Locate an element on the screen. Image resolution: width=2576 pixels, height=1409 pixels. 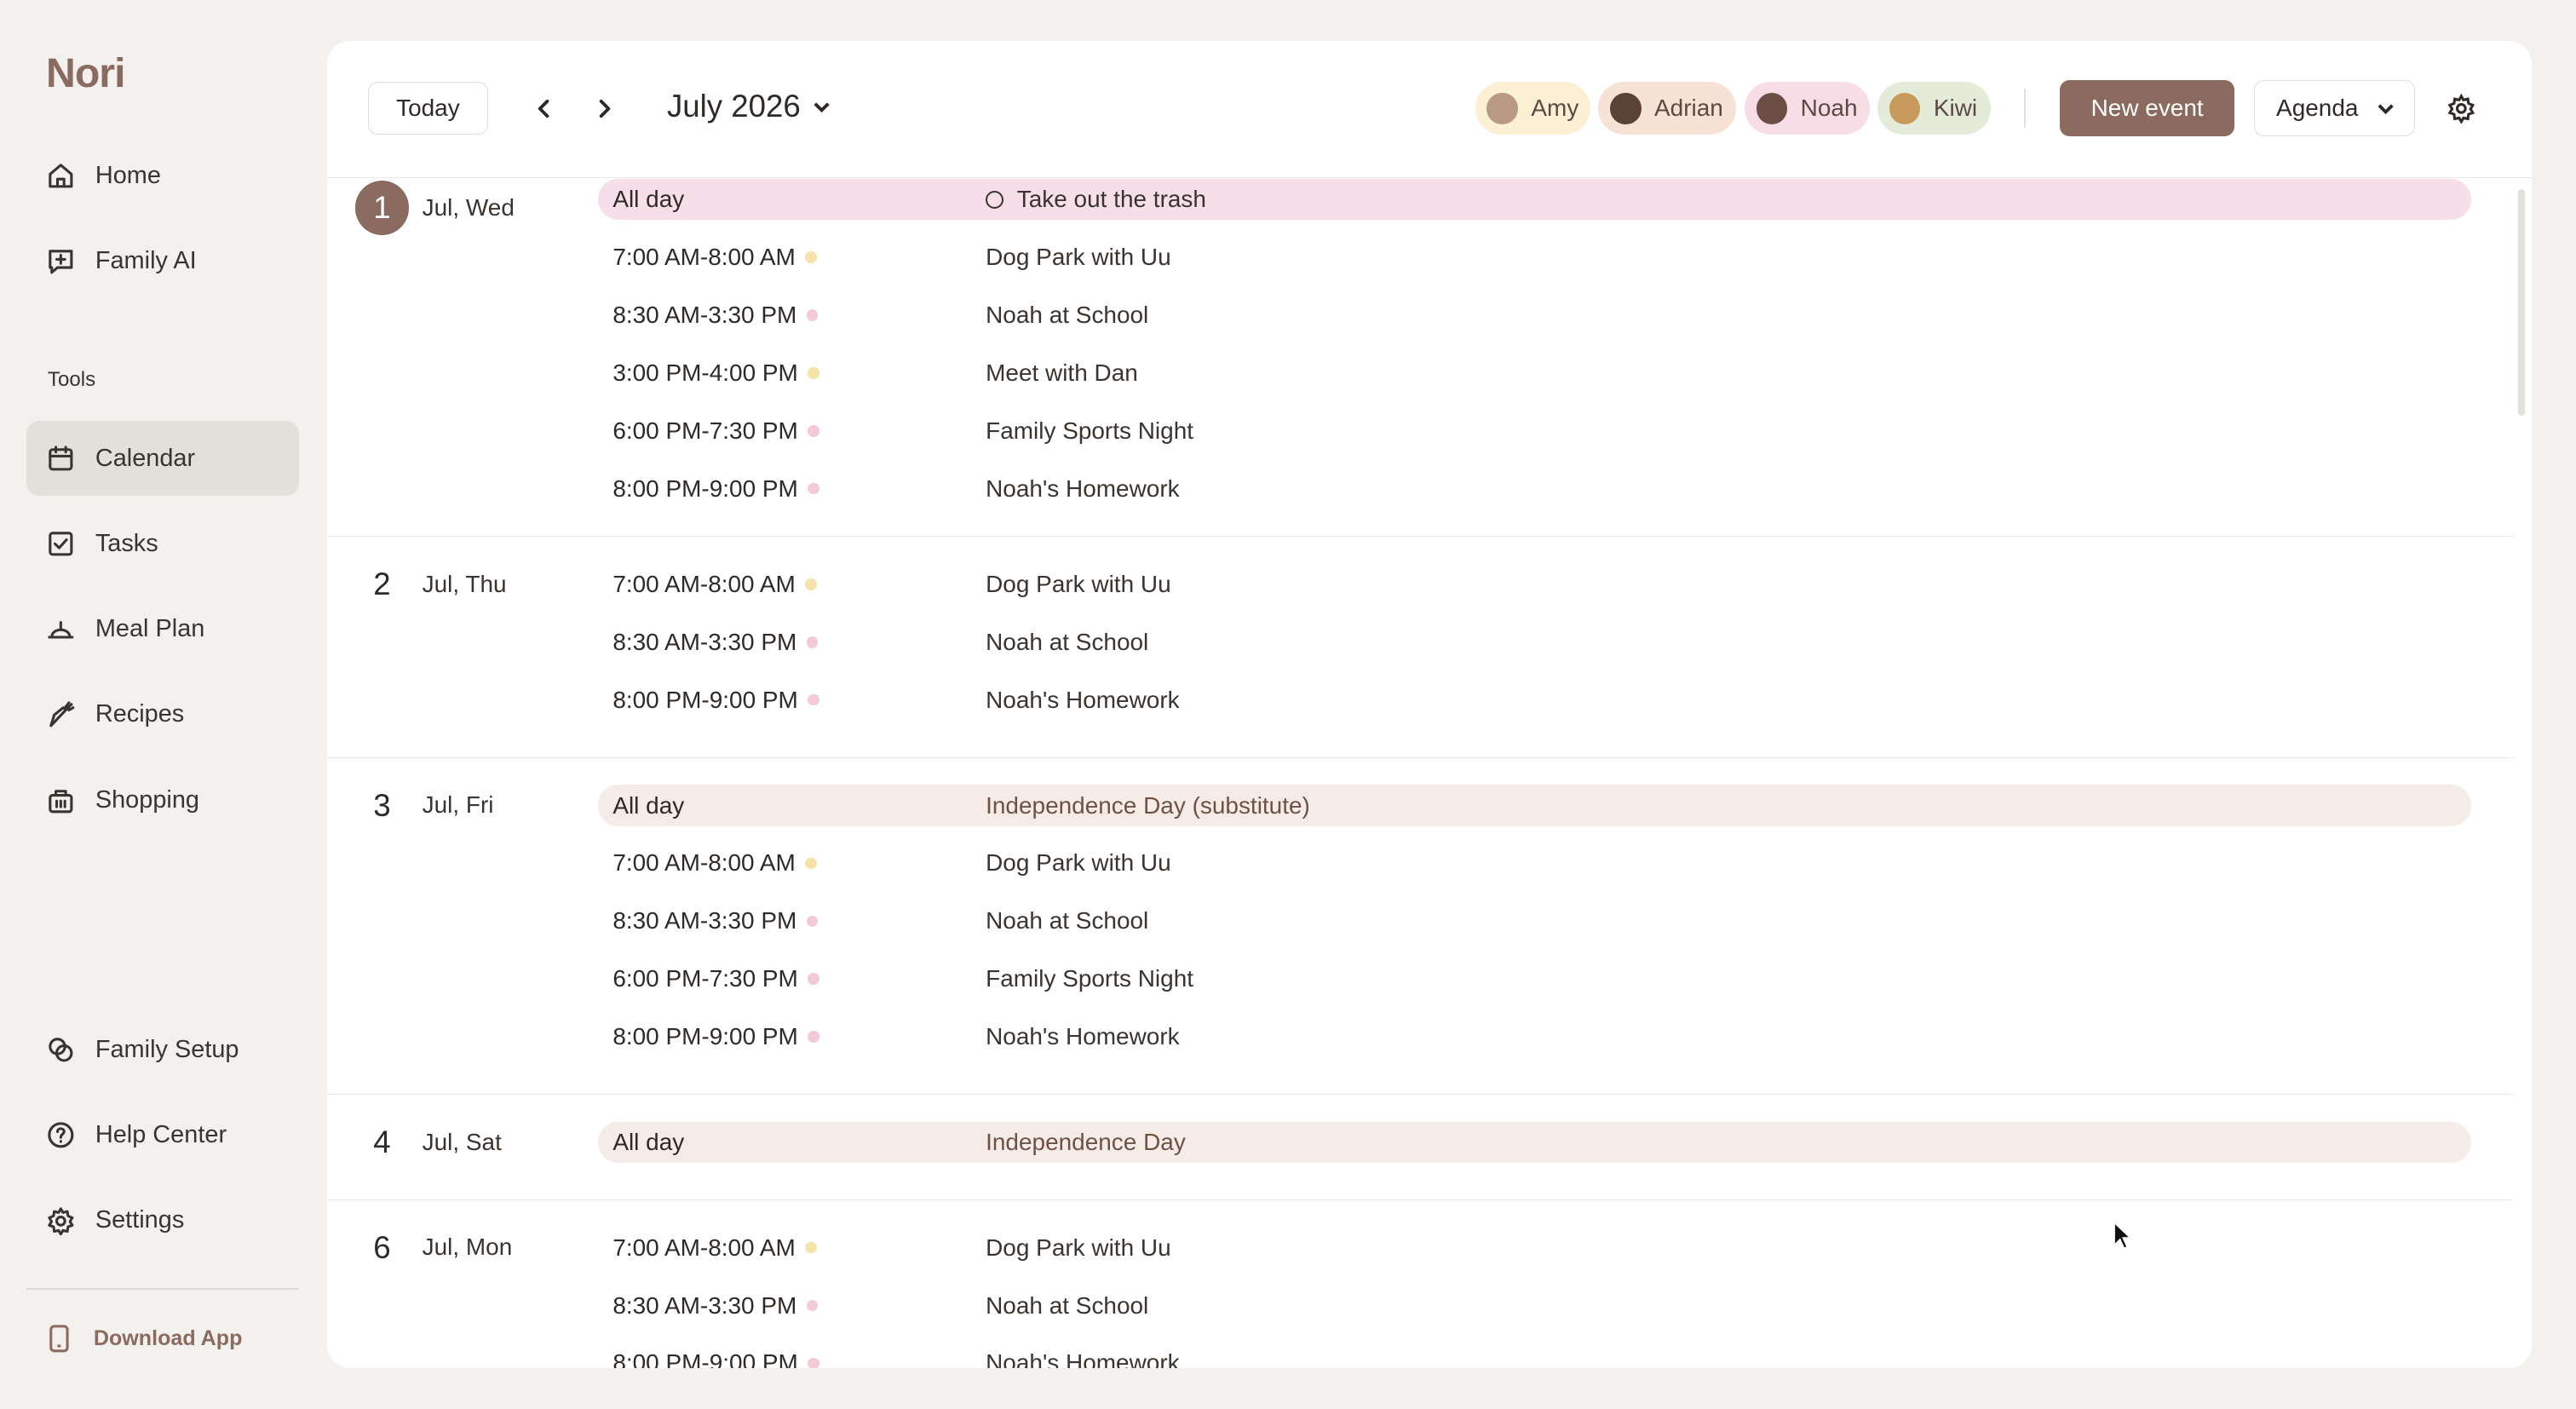
view-label: Agenda is located at coordinates (2318, 108).